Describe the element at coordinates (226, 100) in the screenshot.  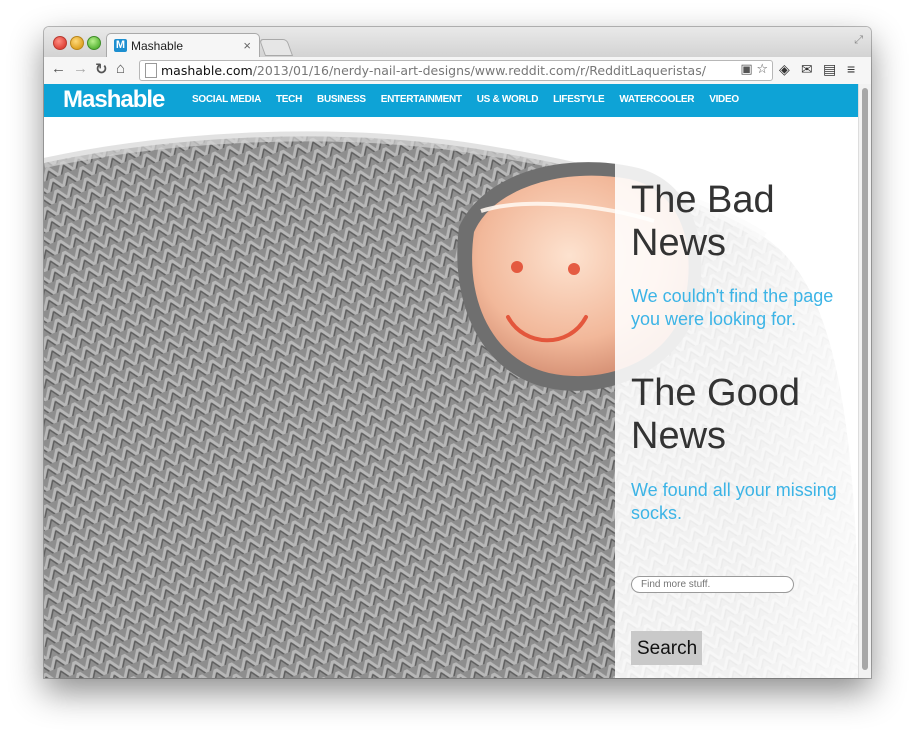
I see `nav-social-media: SOCIAL MEDIA` at that location.